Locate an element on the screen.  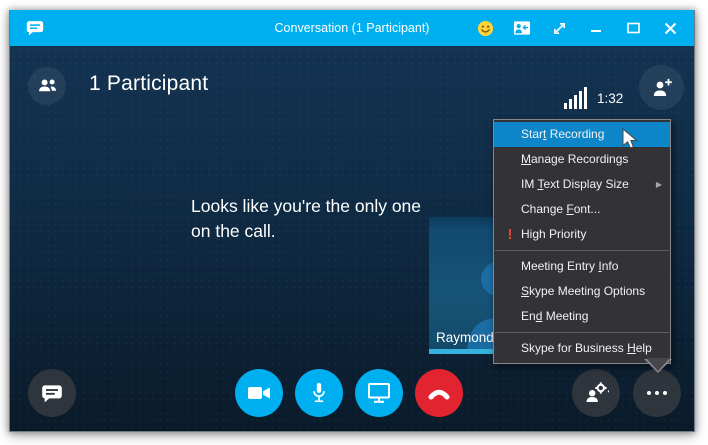
contact-card-icon is located at coordinates (522, 28).